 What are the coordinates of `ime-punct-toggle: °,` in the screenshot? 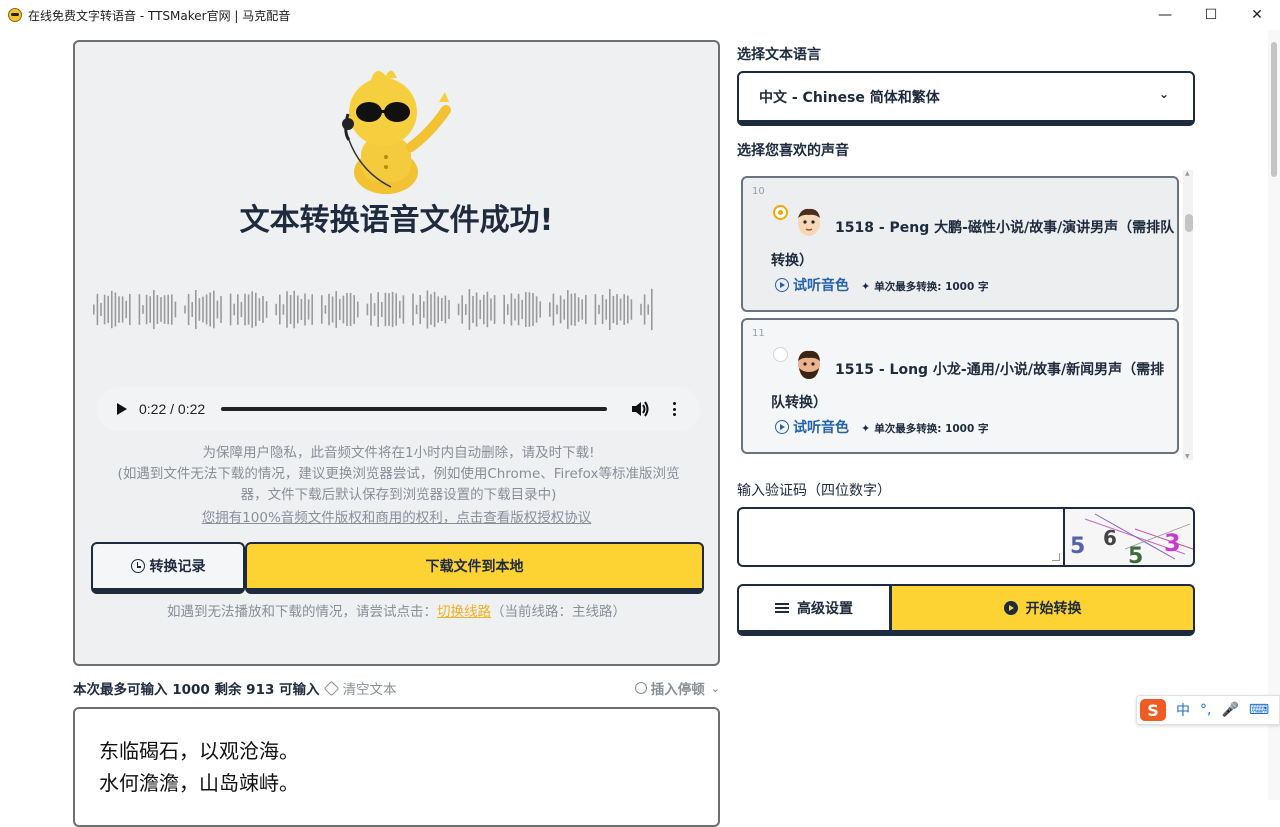 It's located at (1205, 710).